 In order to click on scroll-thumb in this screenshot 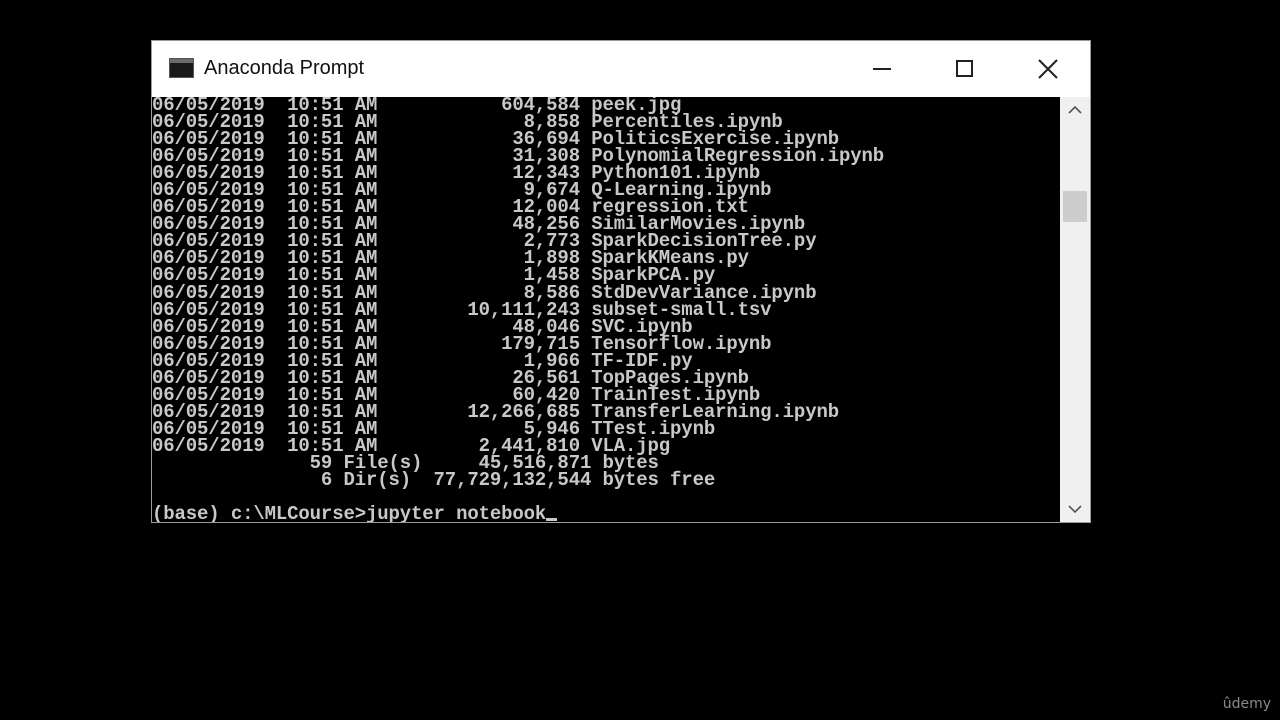, I will do `click(1075, 206)`.